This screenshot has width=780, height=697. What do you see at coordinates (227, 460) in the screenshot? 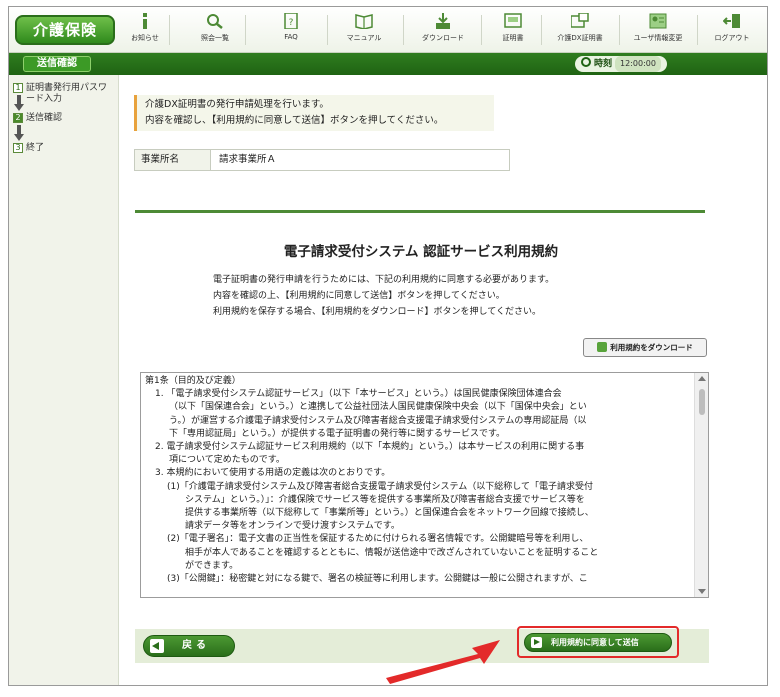
I see `terms-line: 項について定めたものです。` at bounding box center [227, 460].